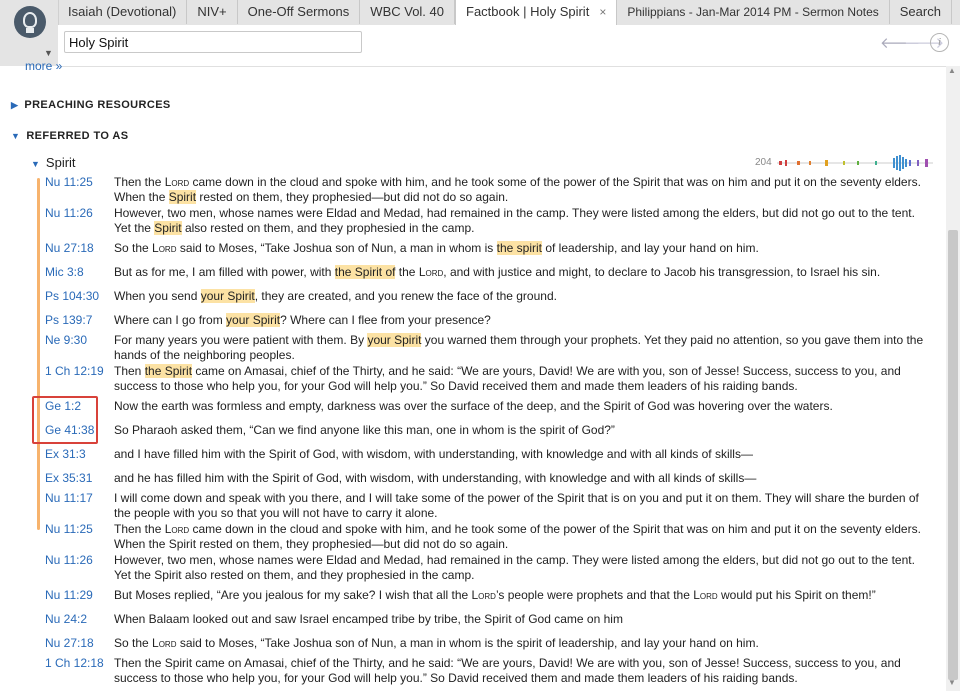  Describe the element at coordinates (157, 296) in the screenshot. I see `verse-text-segment: When you send` at that location.